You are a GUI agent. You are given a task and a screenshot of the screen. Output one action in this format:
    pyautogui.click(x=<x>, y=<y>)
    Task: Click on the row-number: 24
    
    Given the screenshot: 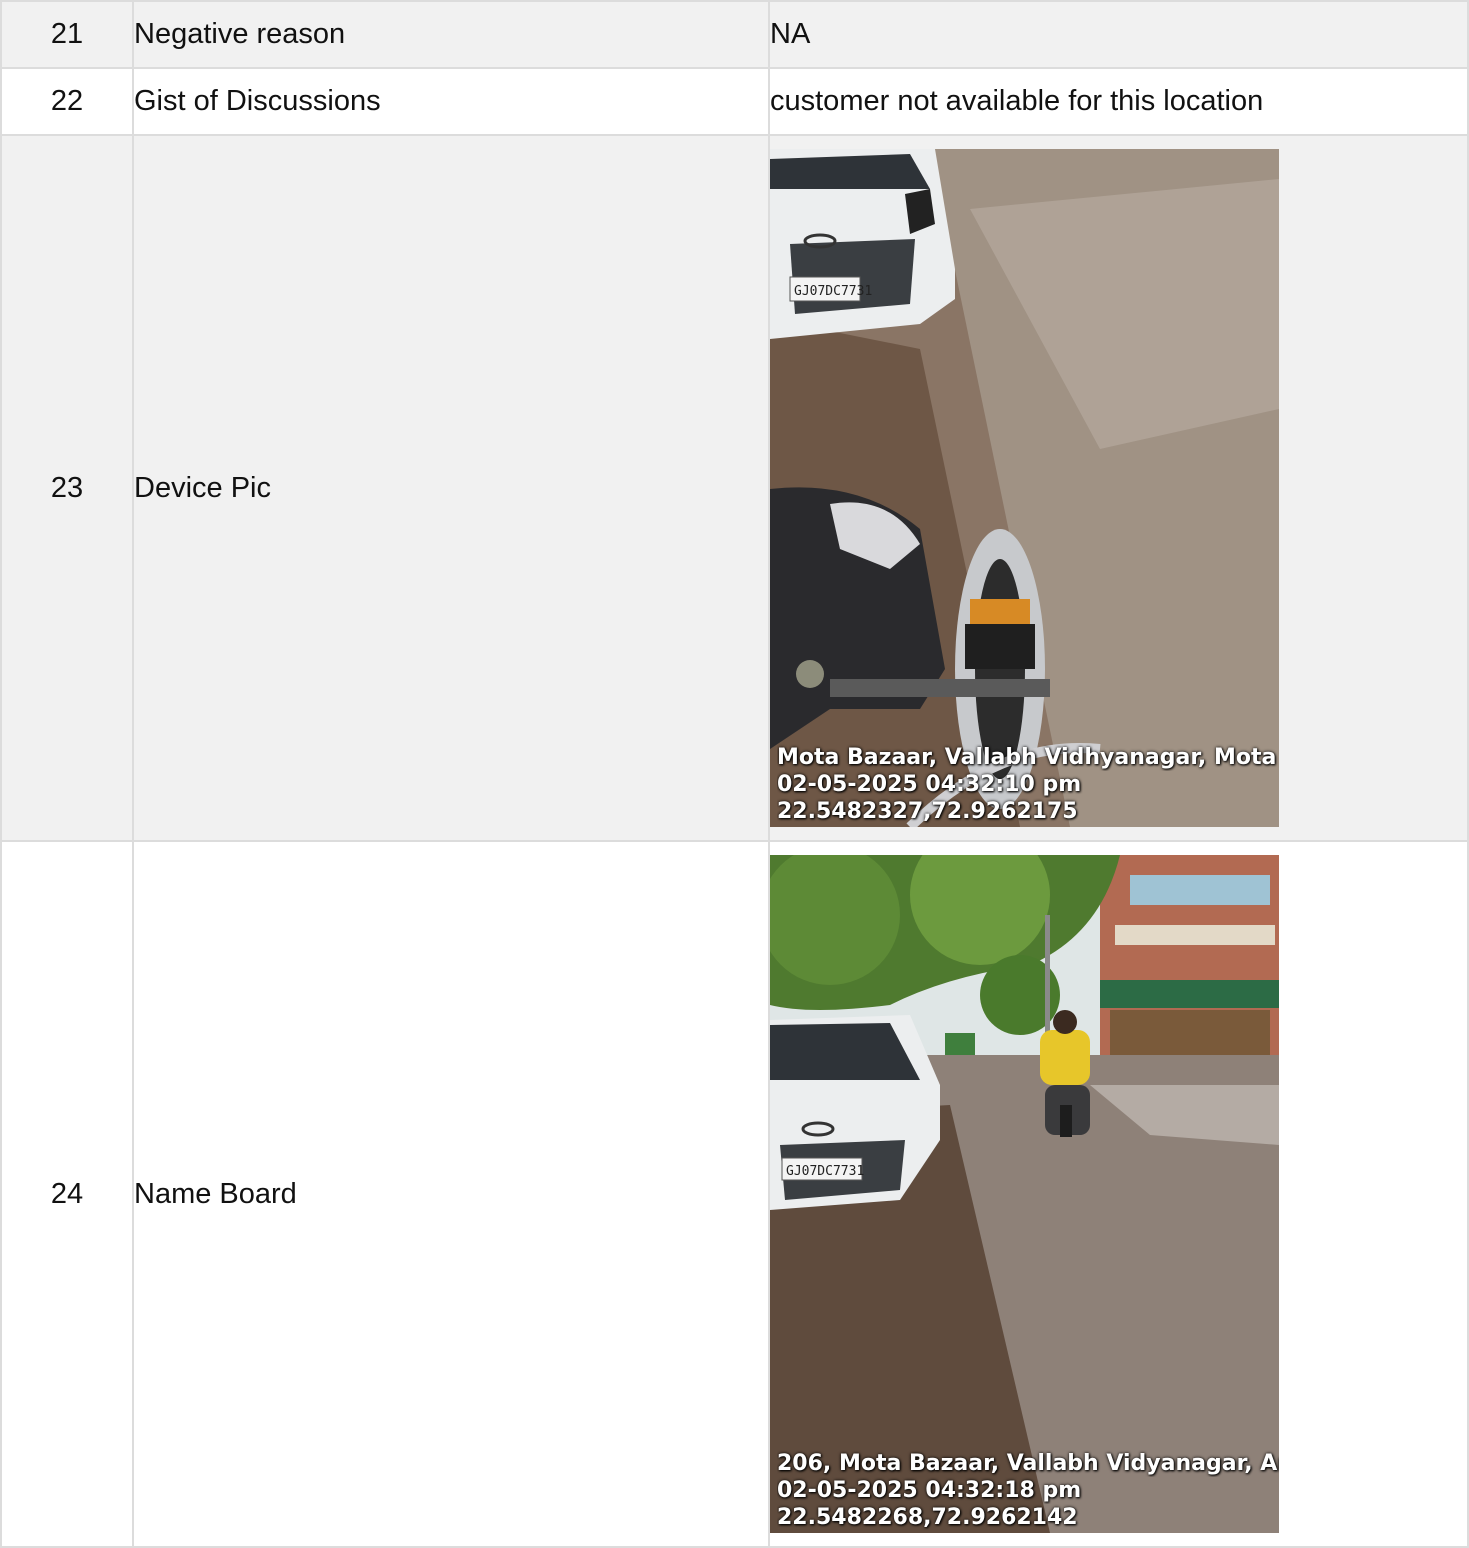 What is the action you would take?
    pyautogui.click(x=67, y=1194)
    